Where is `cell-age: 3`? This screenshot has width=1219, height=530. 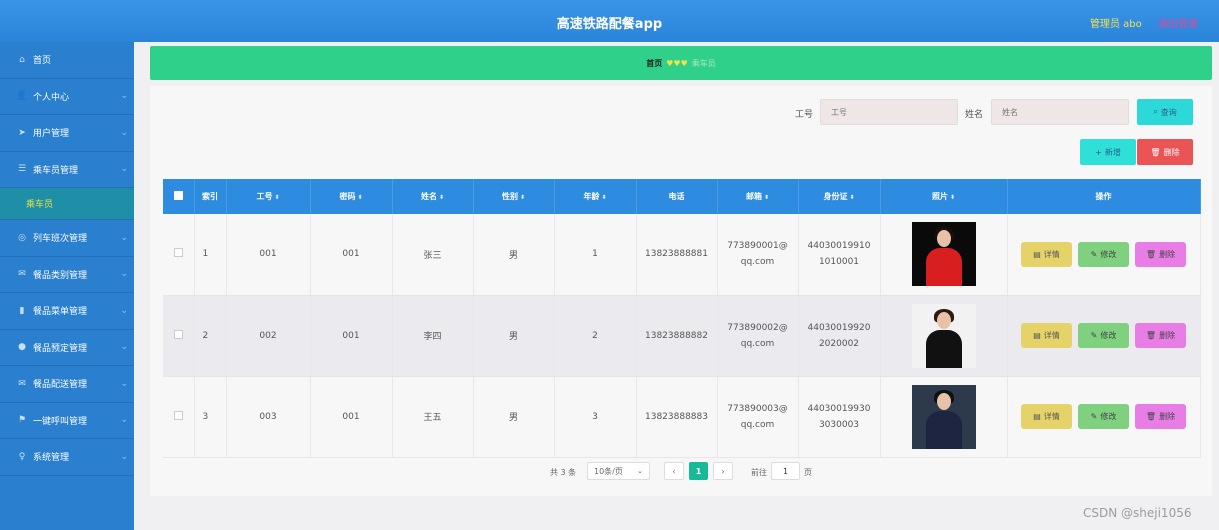 cell-age: 3 is located at coordinates (595, 417).